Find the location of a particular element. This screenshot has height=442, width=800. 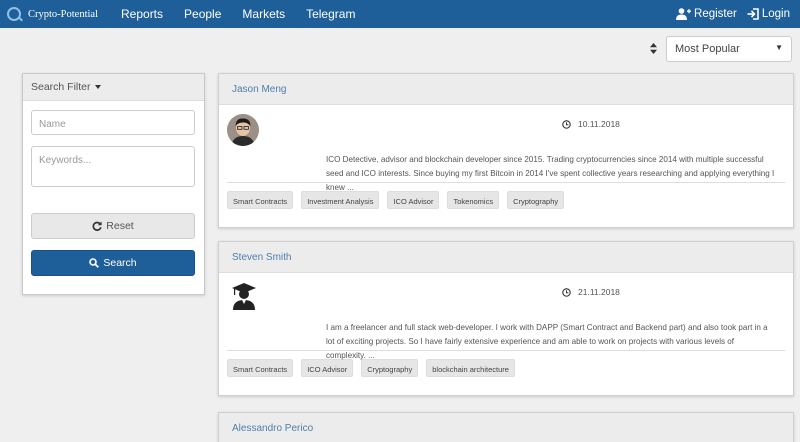

sort-selected-value: Most Popular is located at coordinates (707, 49).